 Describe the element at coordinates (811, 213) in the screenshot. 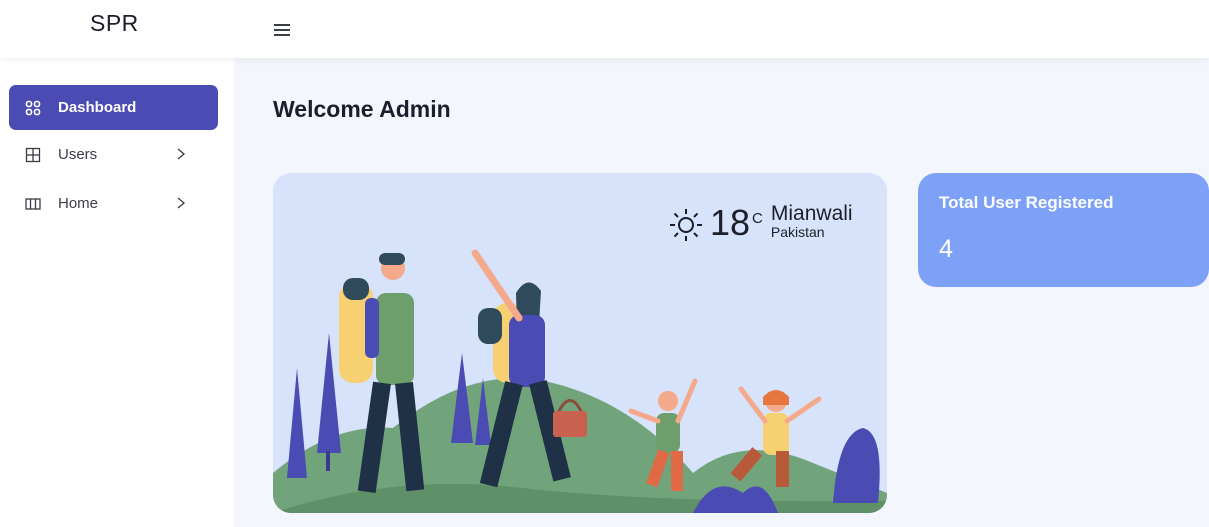

I see `weather-city: Mianwali` at that location.